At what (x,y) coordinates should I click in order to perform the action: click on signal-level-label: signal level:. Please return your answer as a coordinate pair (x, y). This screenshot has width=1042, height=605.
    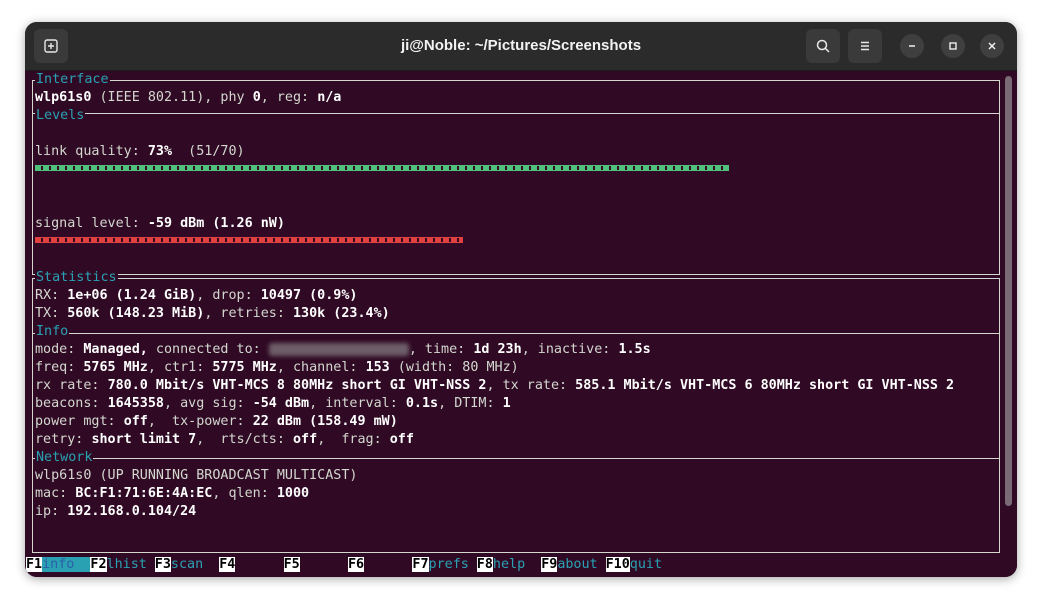
    Looking at the image, I should click on (91, 223).